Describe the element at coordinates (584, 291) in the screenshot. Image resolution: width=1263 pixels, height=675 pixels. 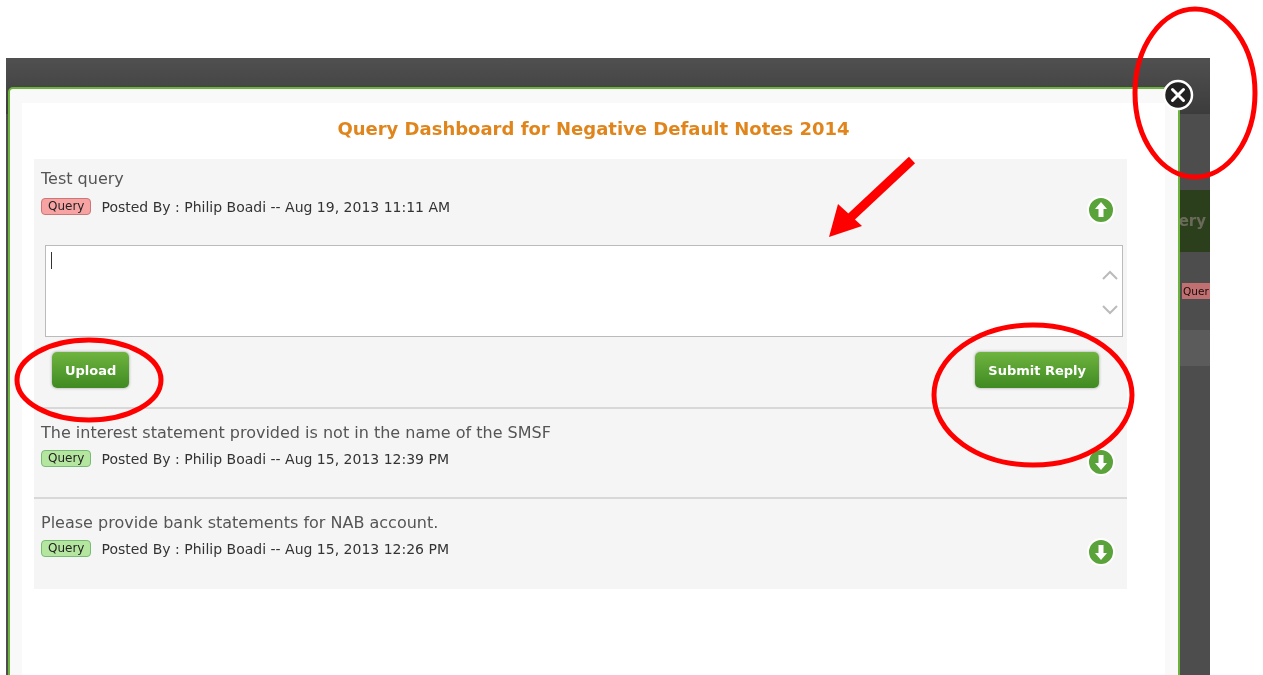
I see `reply-text-area` at that location.